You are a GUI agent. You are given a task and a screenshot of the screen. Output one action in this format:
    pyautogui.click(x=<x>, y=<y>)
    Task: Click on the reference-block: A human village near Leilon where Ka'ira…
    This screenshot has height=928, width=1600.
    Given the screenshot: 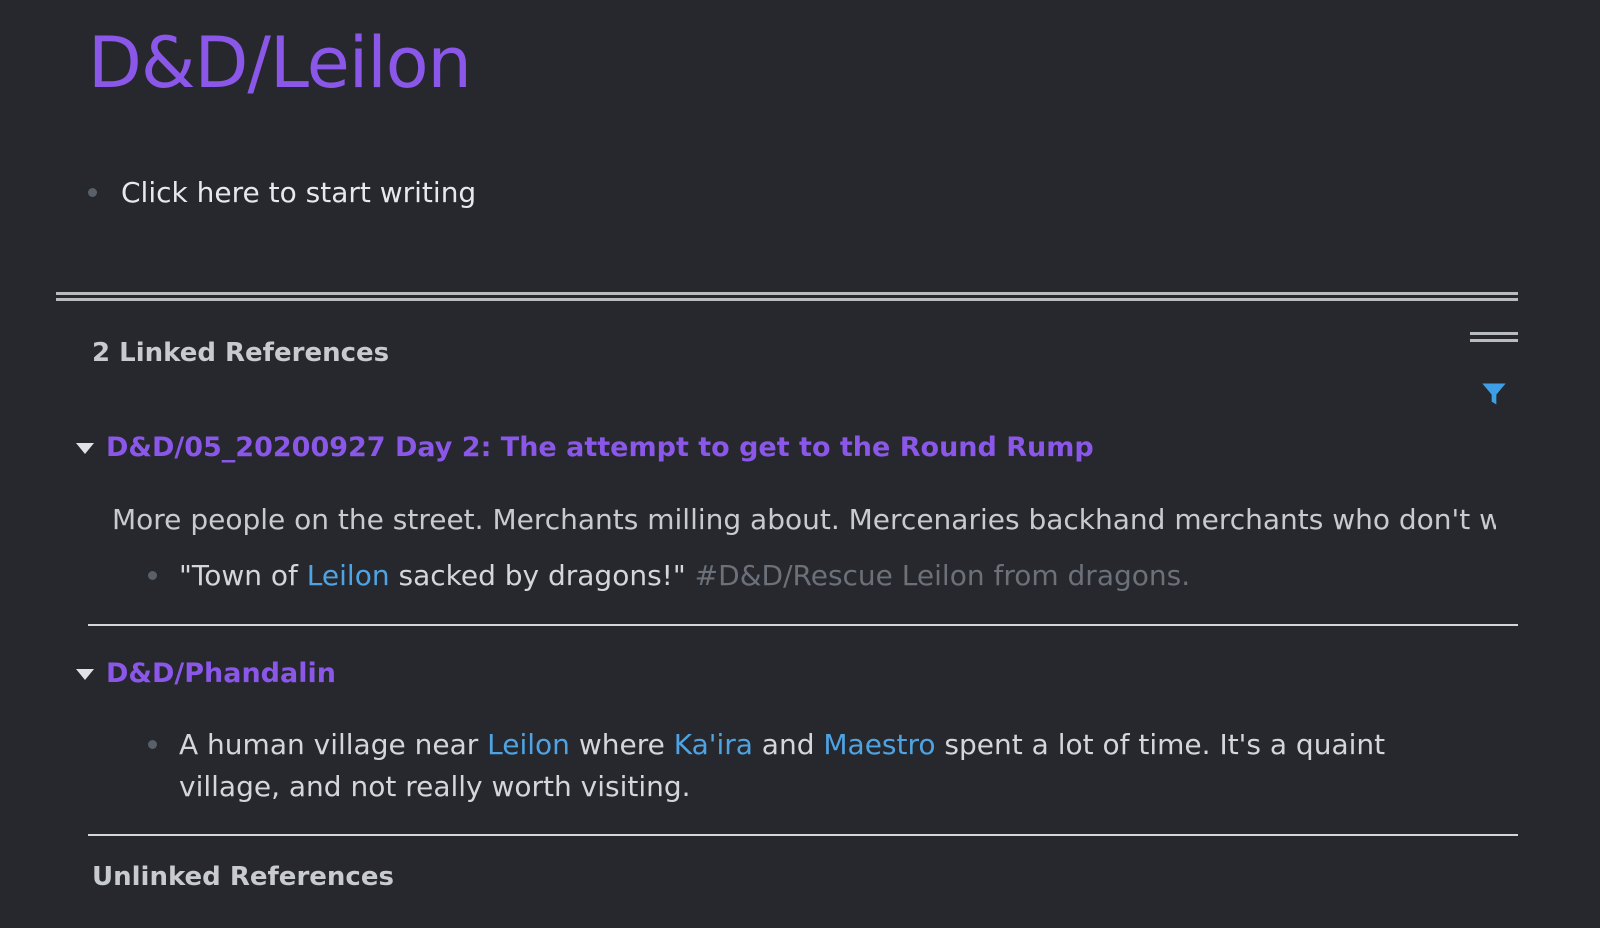 What is the action you would take?
    pyautogui.click(x=818, y=766)
    